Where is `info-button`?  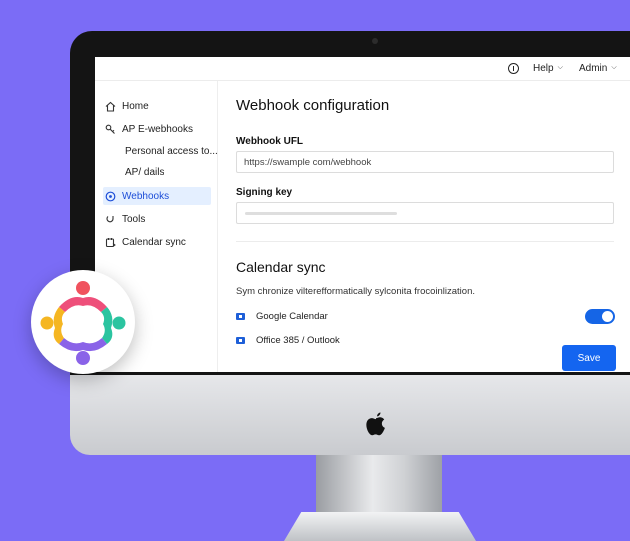 info-button is located at coordinates (513, 68).